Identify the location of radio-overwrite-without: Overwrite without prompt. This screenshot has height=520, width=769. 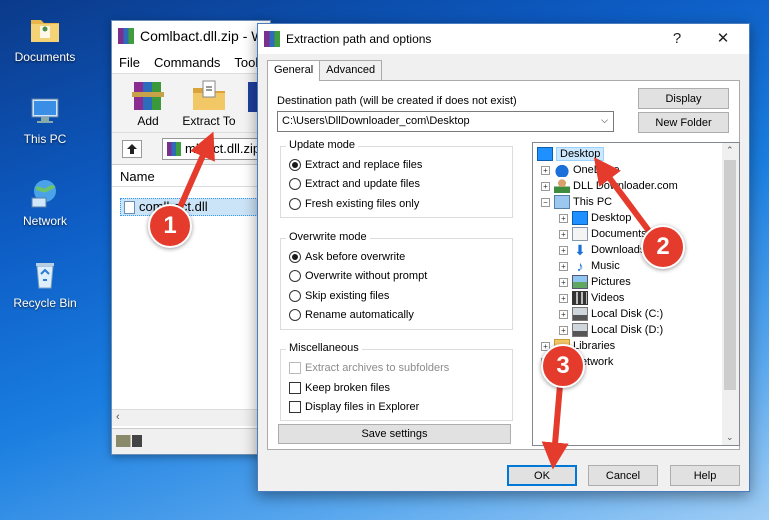
(358, 276).